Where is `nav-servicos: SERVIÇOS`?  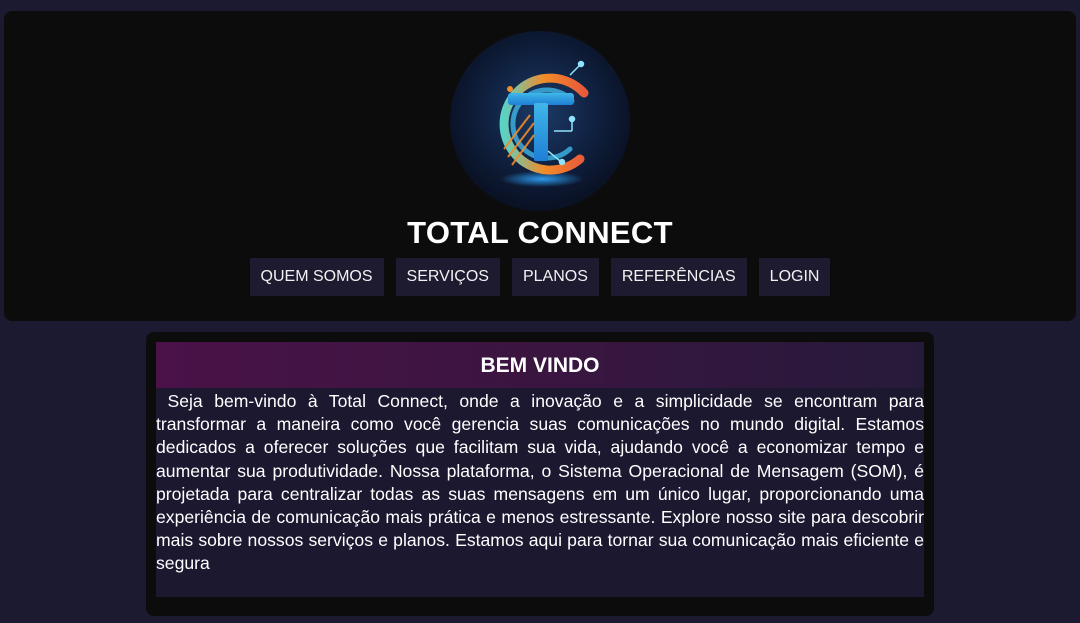 nav-servicos: SERVIÇOS is located at coordinates (447, 277).